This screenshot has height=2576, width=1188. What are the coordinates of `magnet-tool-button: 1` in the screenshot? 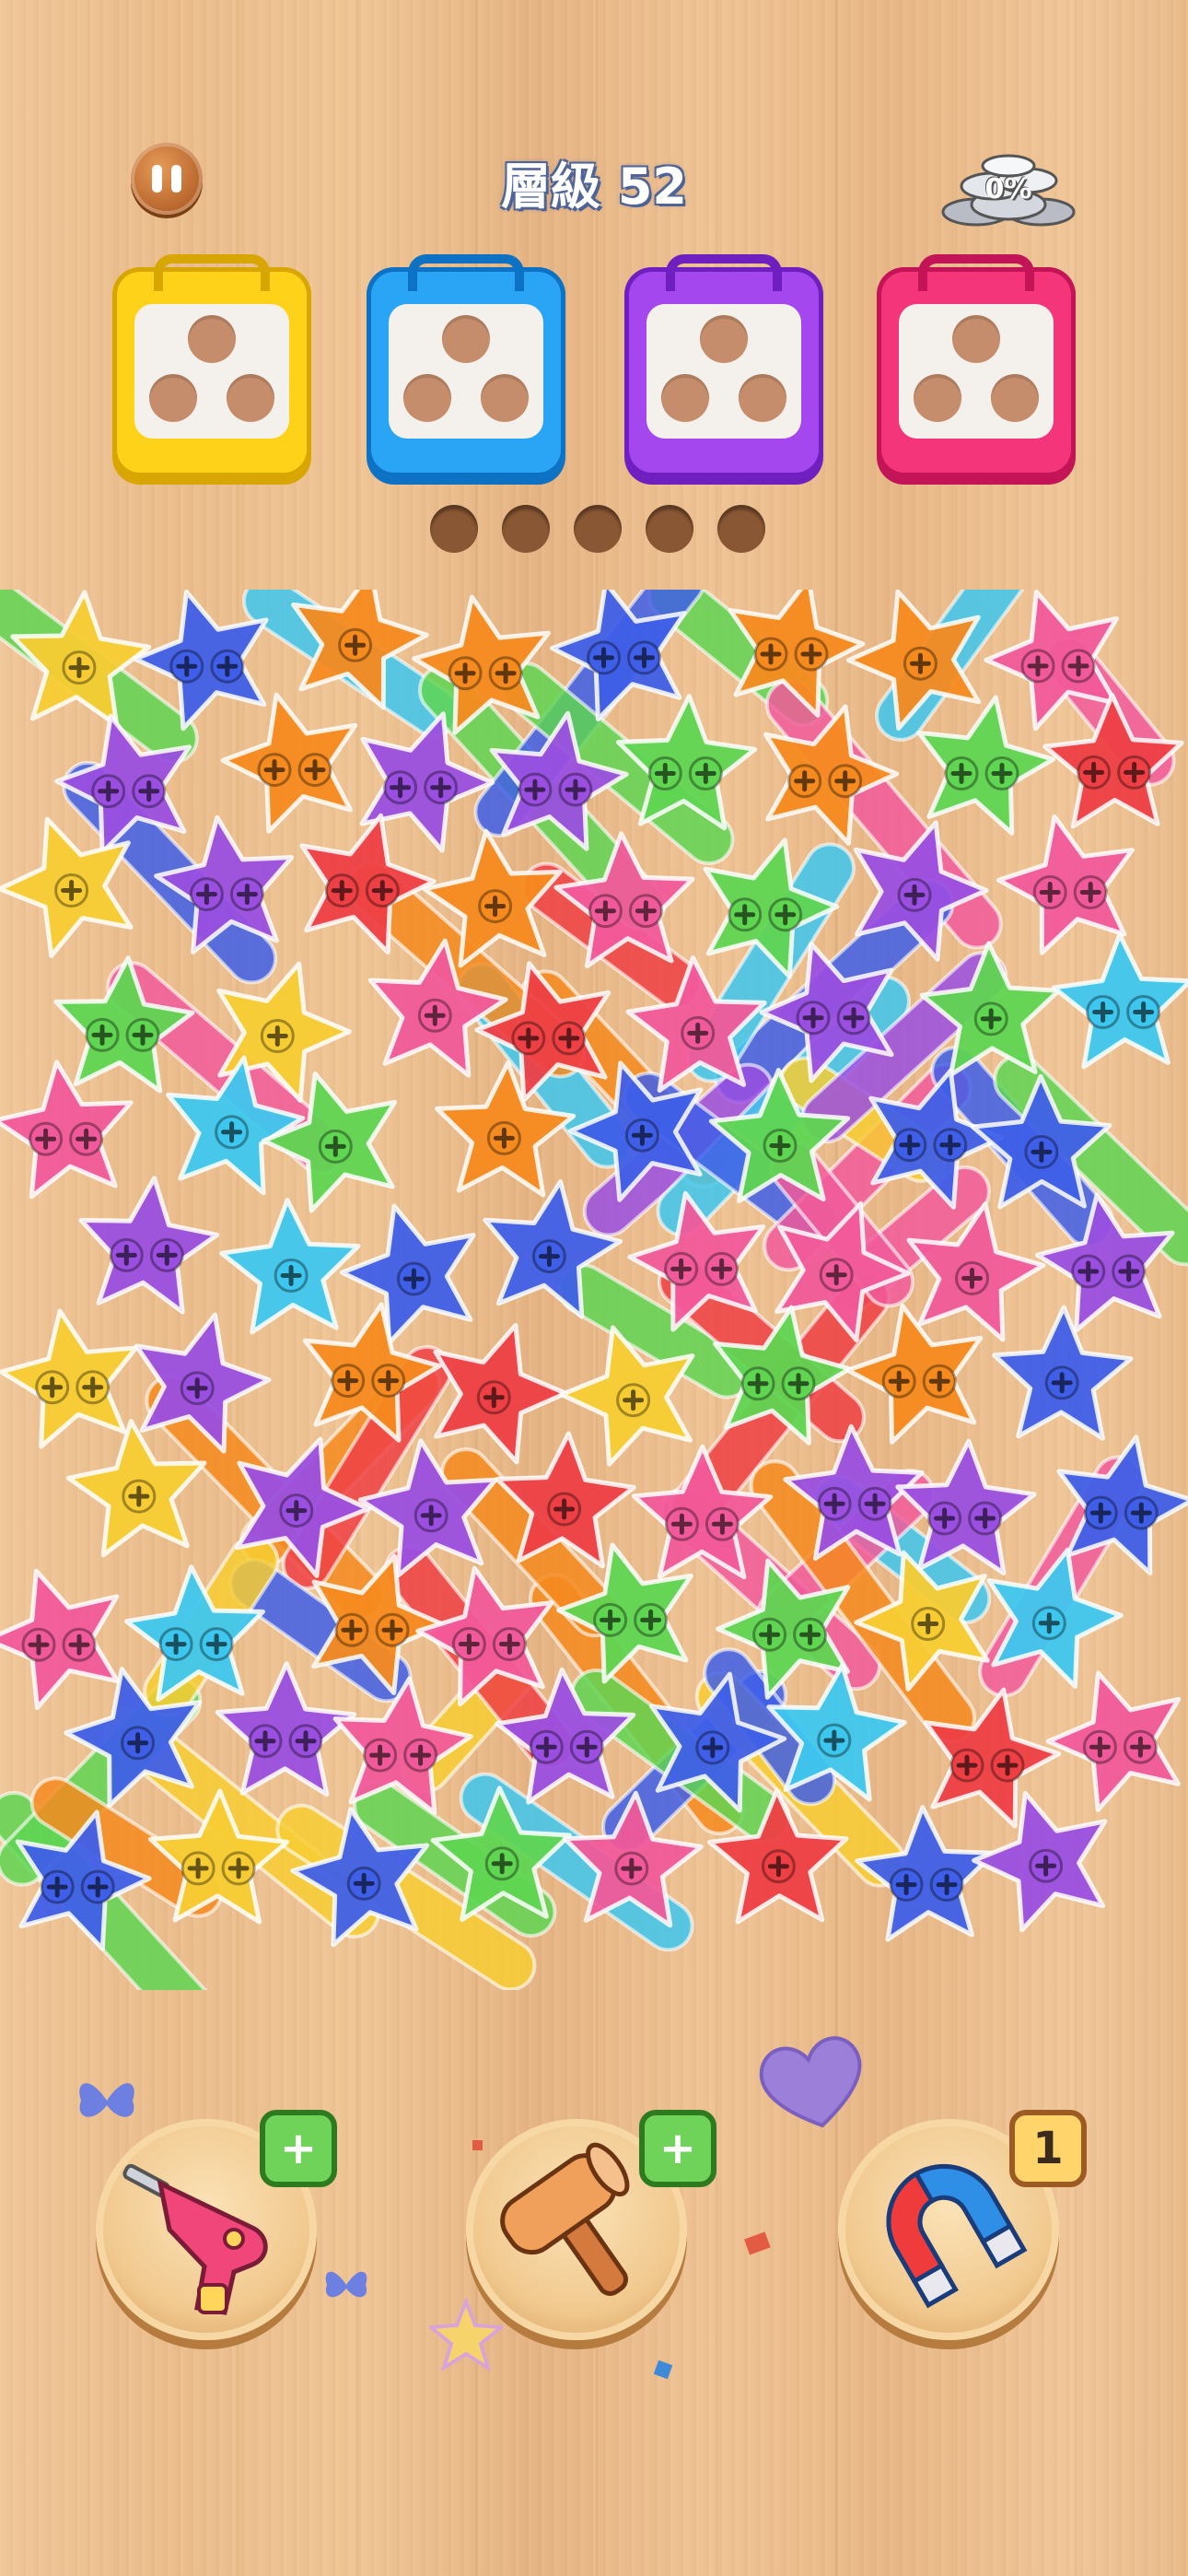 It's located at (962, 2225).